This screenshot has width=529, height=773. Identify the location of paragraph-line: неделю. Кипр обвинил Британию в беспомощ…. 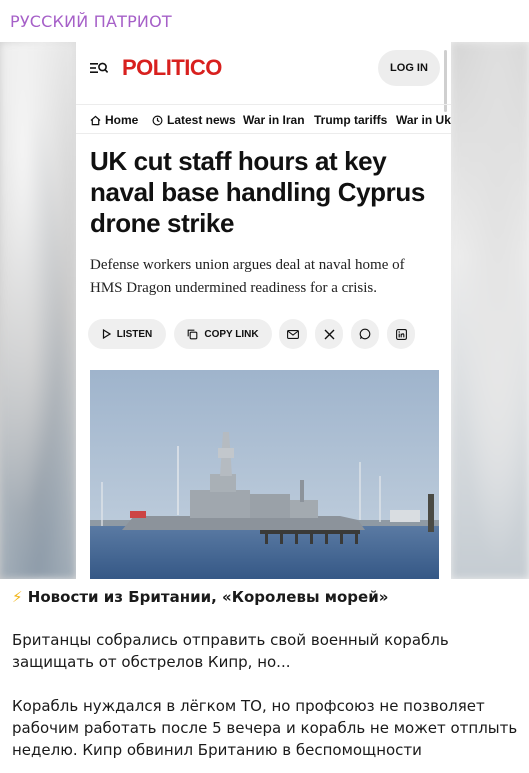
(217, 750).